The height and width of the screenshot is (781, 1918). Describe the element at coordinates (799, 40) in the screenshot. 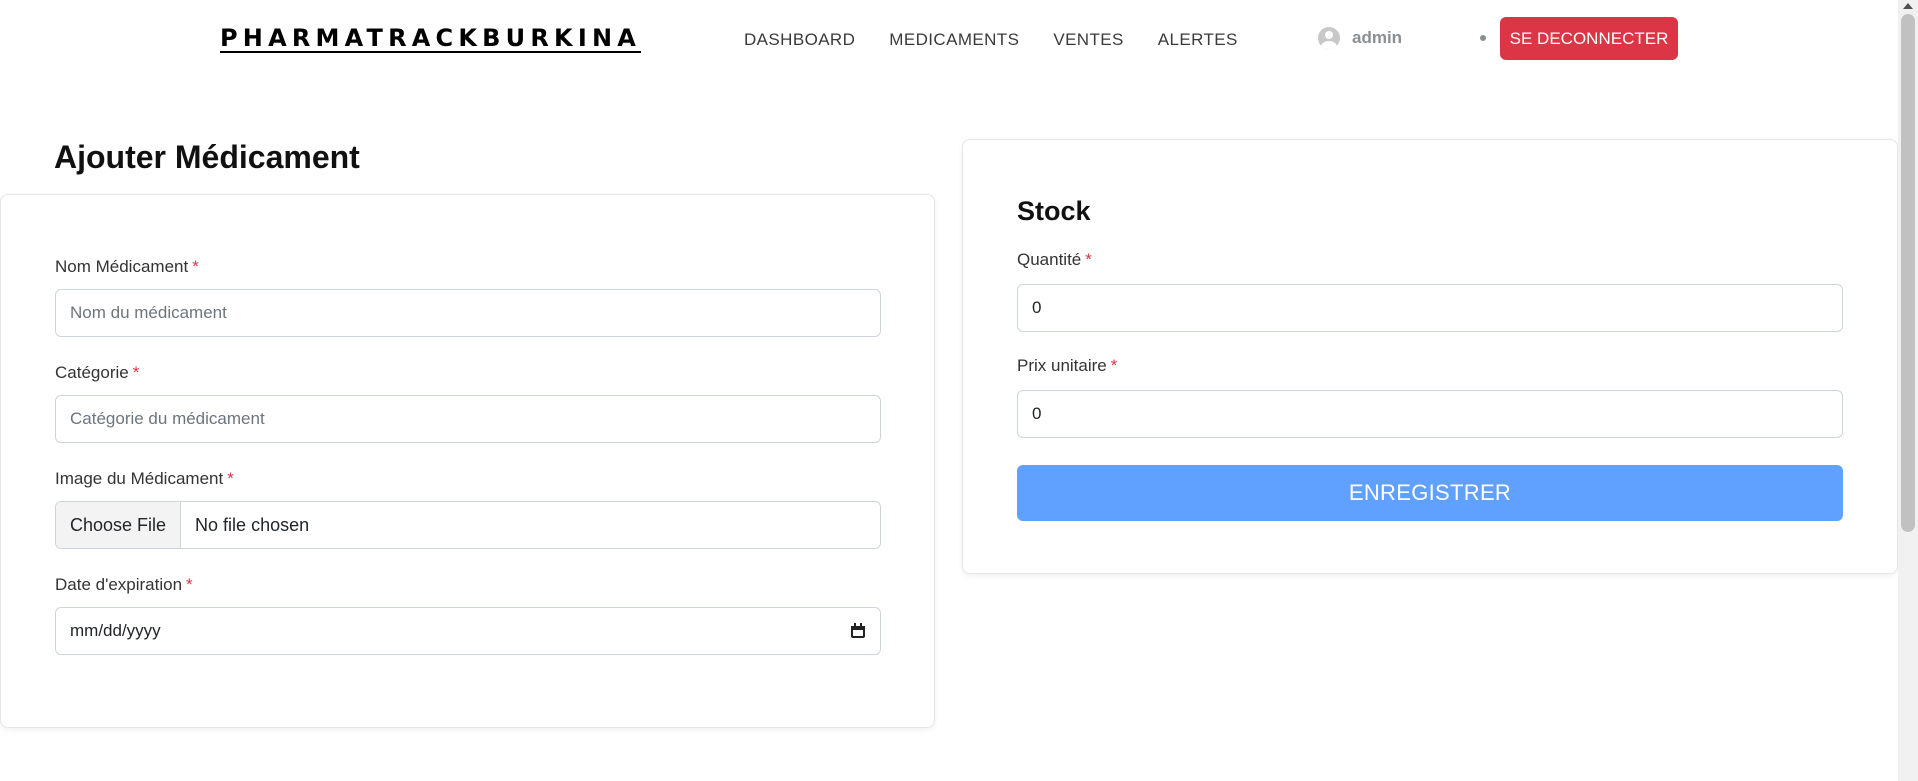

I see `nav-link-dashboard: DASHBOARD` at that location.